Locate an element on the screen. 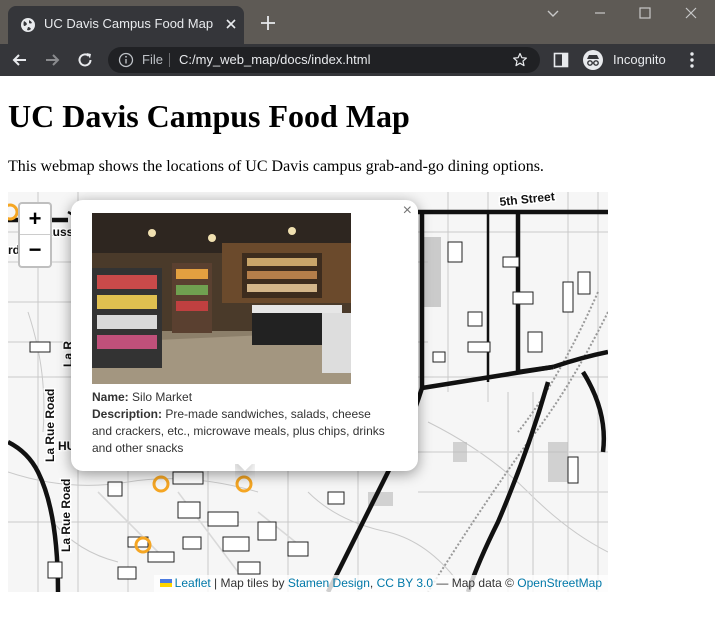 The width and height of the screenshot is (715, 627). url-text: C:/my_web_map/docs/index.html is located at coordinates (274, 59).